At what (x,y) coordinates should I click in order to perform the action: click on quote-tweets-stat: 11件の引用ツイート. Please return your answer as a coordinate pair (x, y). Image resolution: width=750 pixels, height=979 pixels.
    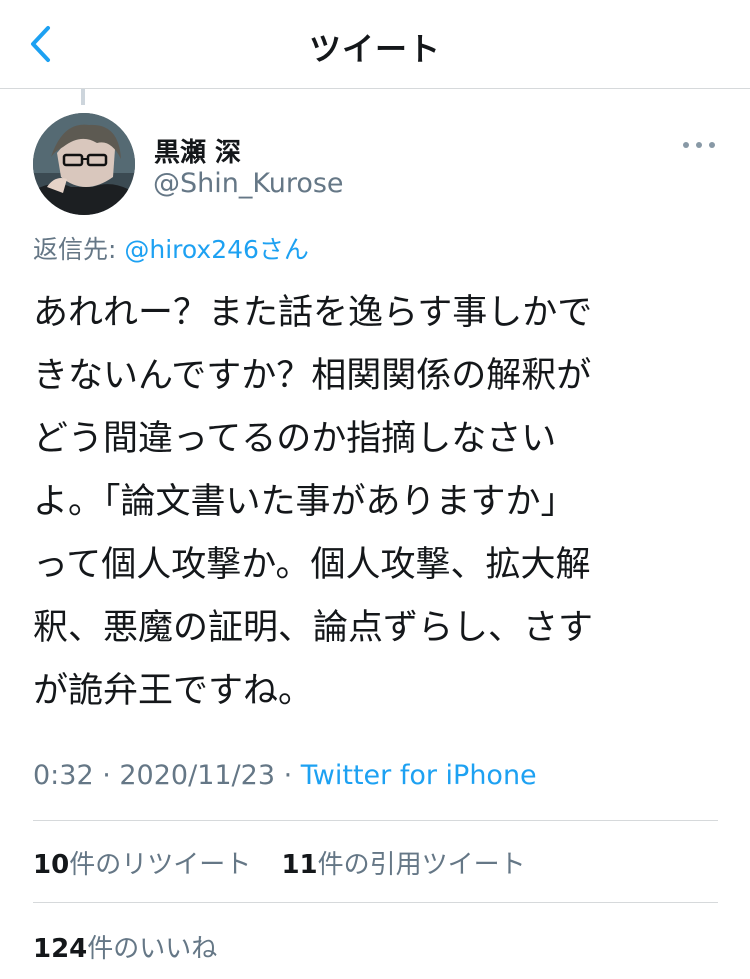
    Looking at the image, I should click on (403, 865).